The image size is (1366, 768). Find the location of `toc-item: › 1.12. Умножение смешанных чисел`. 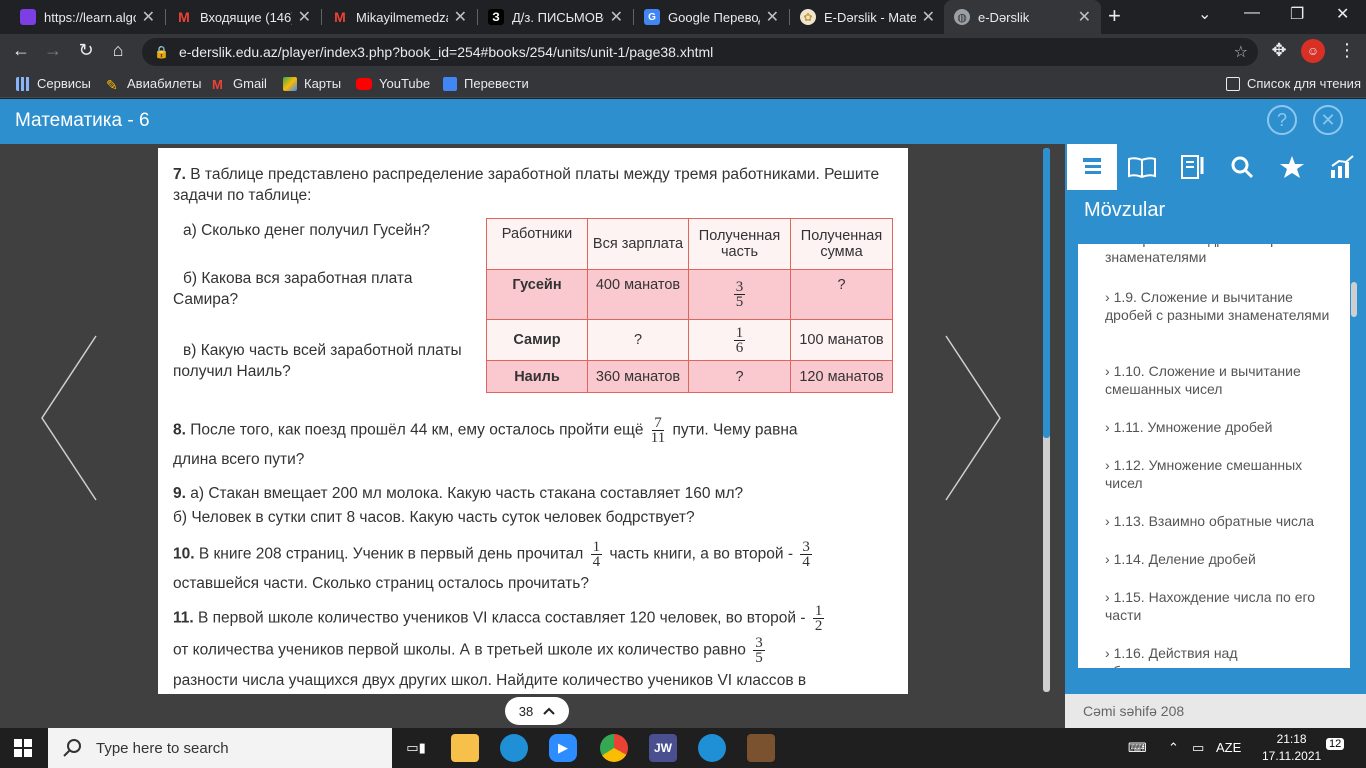

toc-item: › 1.12. Умножение смешанных чисел is located at coordinates (1220, 474).